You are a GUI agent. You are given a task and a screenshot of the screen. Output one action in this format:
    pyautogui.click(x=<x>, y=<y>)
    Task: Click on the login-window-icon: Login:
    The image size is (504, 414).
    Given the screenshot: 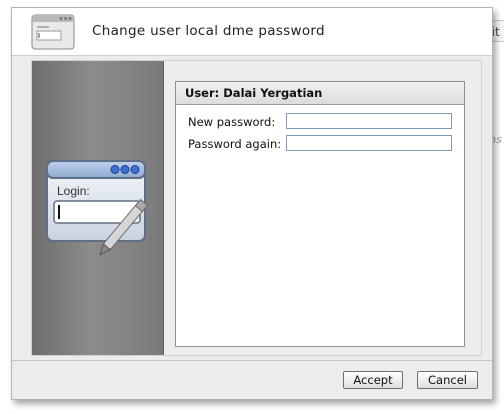 What is the action you would take?
    pyautogui.click(x=97, y=208)
    